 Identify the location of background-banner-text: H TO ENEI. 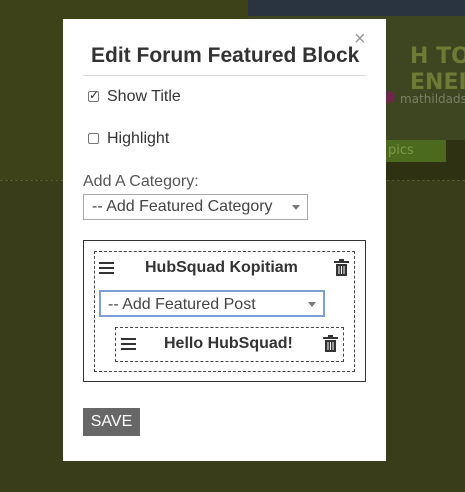
(437, 69).